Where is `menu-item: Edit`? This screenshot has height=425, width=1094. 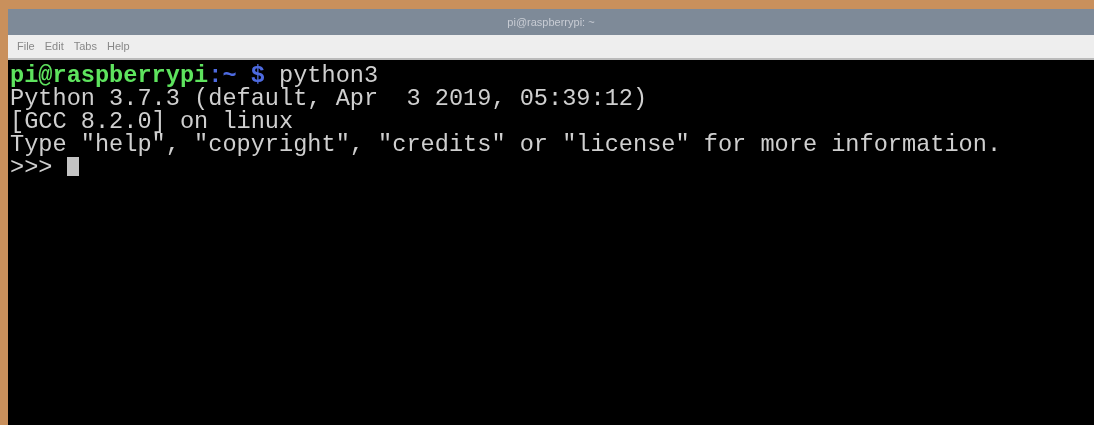 menu-item: Edit is located at coordinates (54, 46).